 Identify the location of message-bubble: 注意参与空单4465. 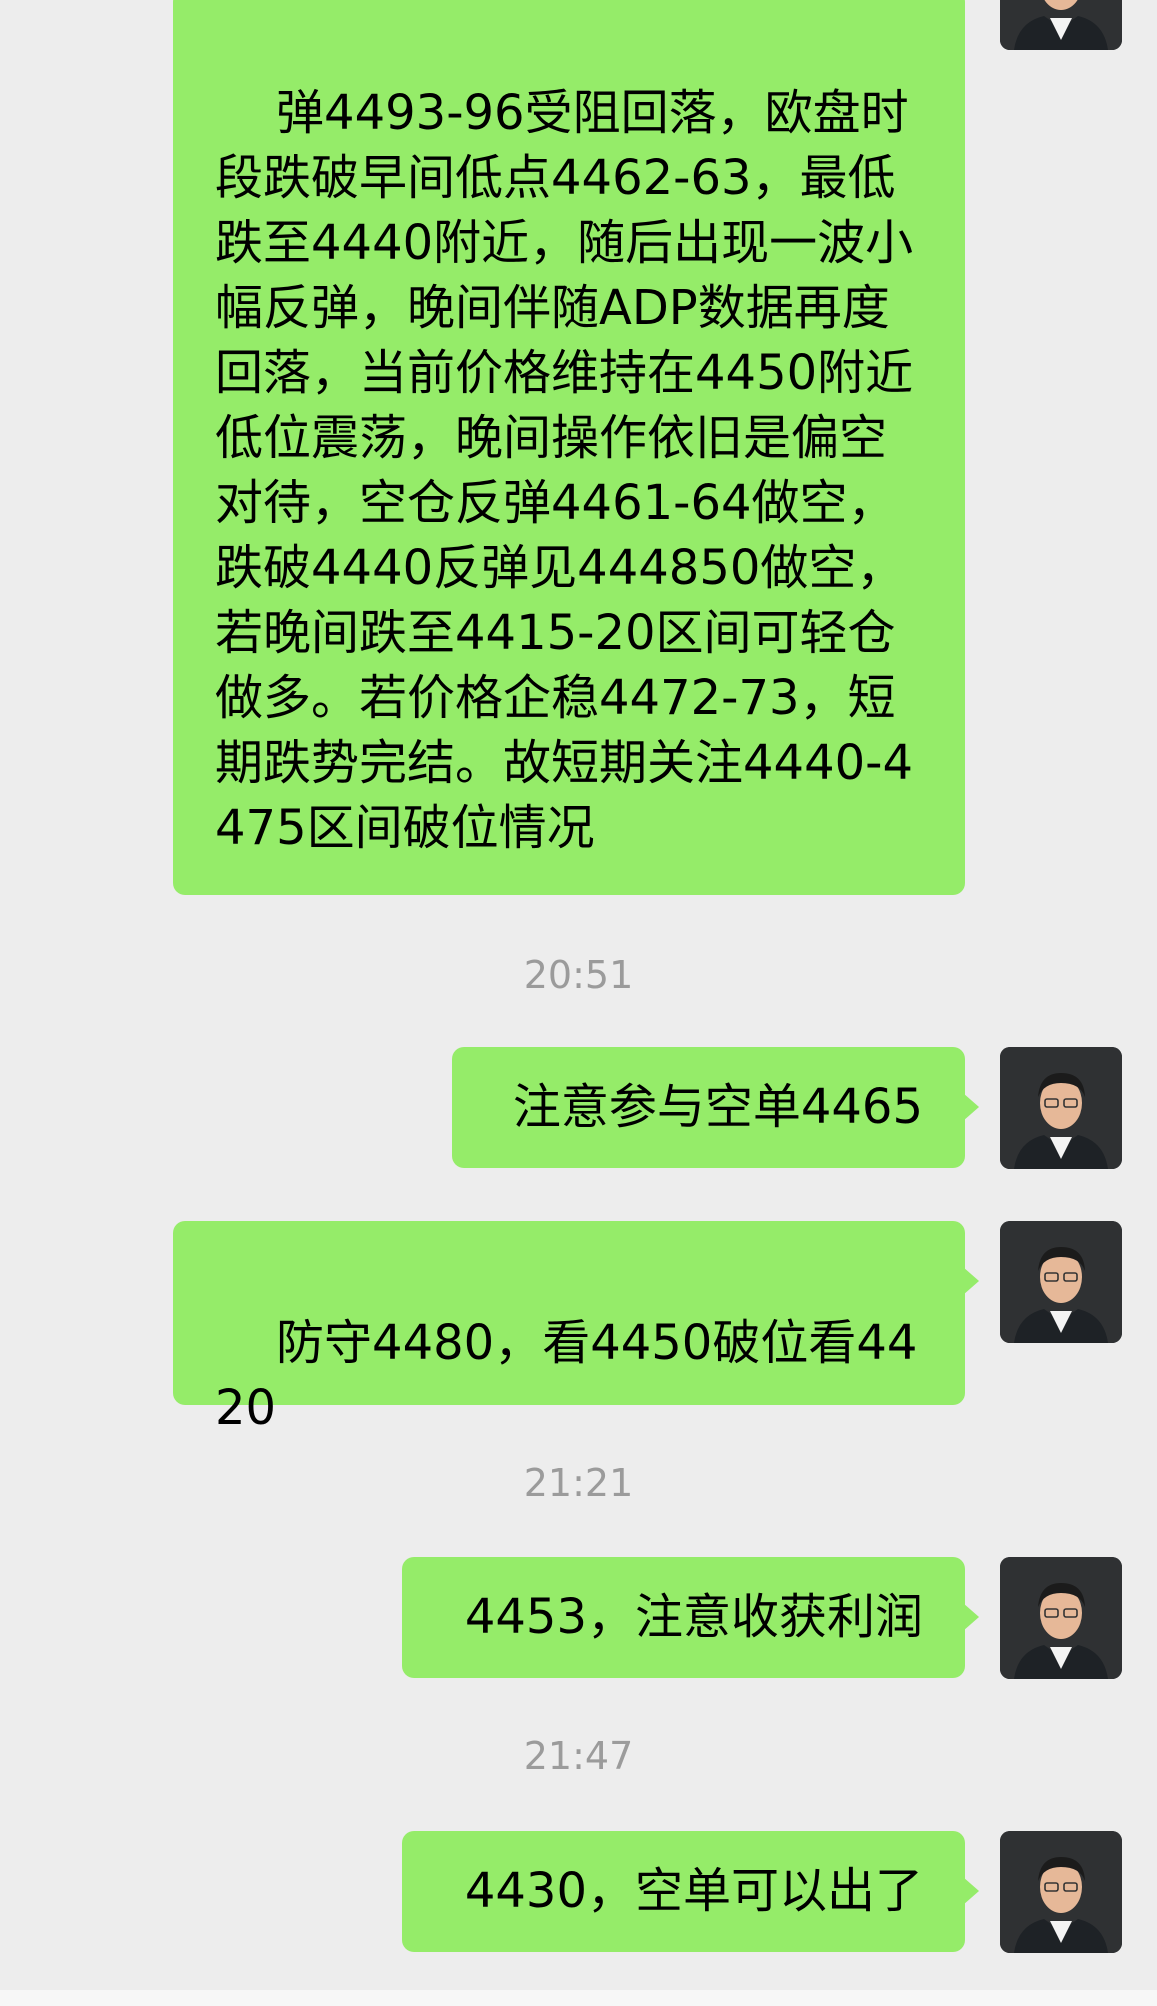
(715, 1107).